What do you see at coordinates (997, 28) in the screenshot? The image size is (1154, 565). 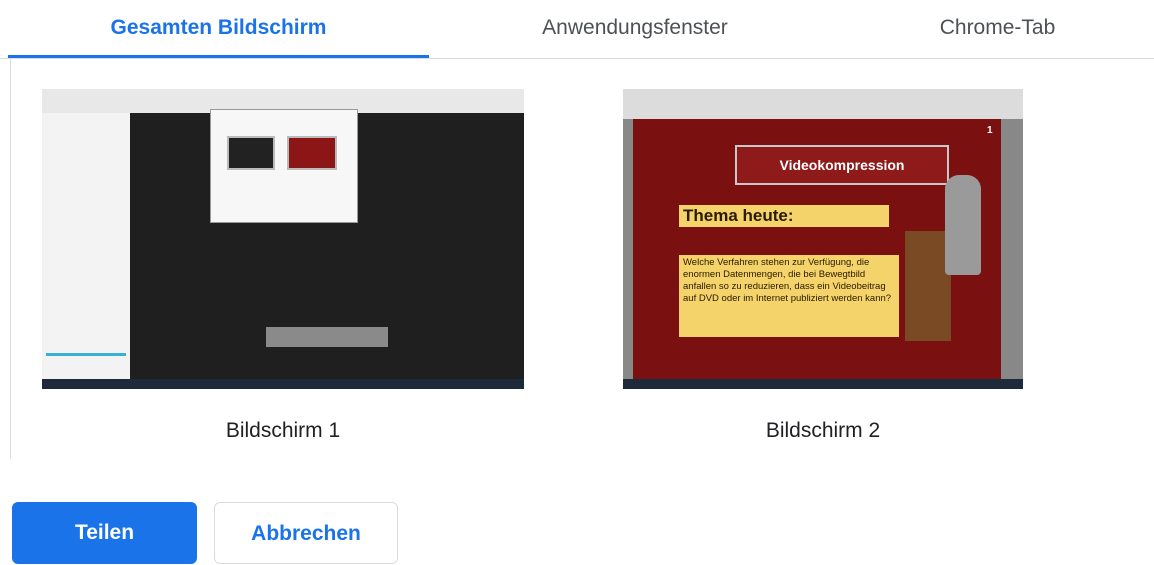 I see `tab-chrome-tab: Chrome-Tab` at bounding box center [997, 28].